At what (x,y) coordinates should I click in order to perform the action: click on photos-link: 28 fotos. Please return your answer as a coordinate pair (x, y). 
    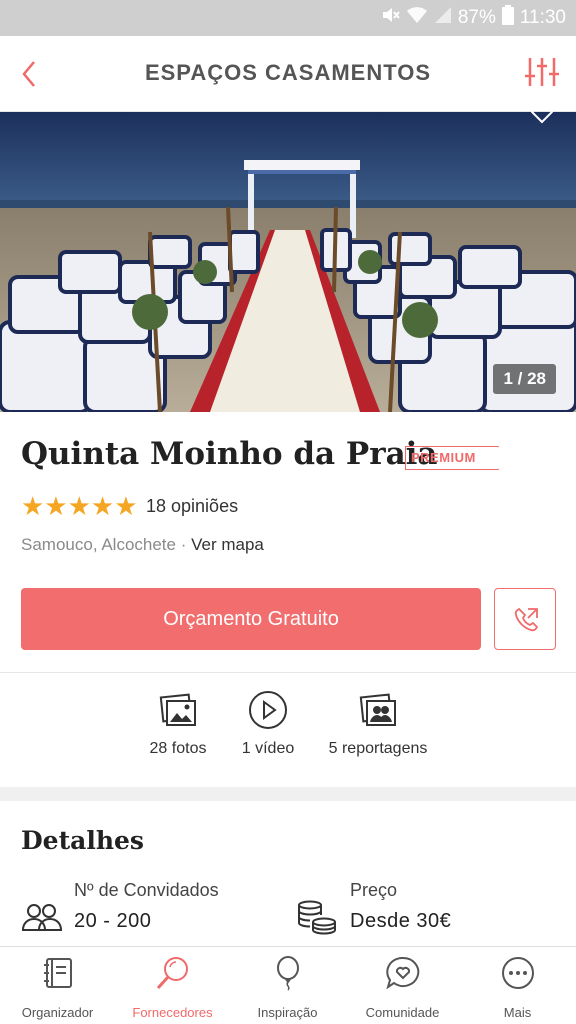
    Looking at the image, I should click on (178, 724).